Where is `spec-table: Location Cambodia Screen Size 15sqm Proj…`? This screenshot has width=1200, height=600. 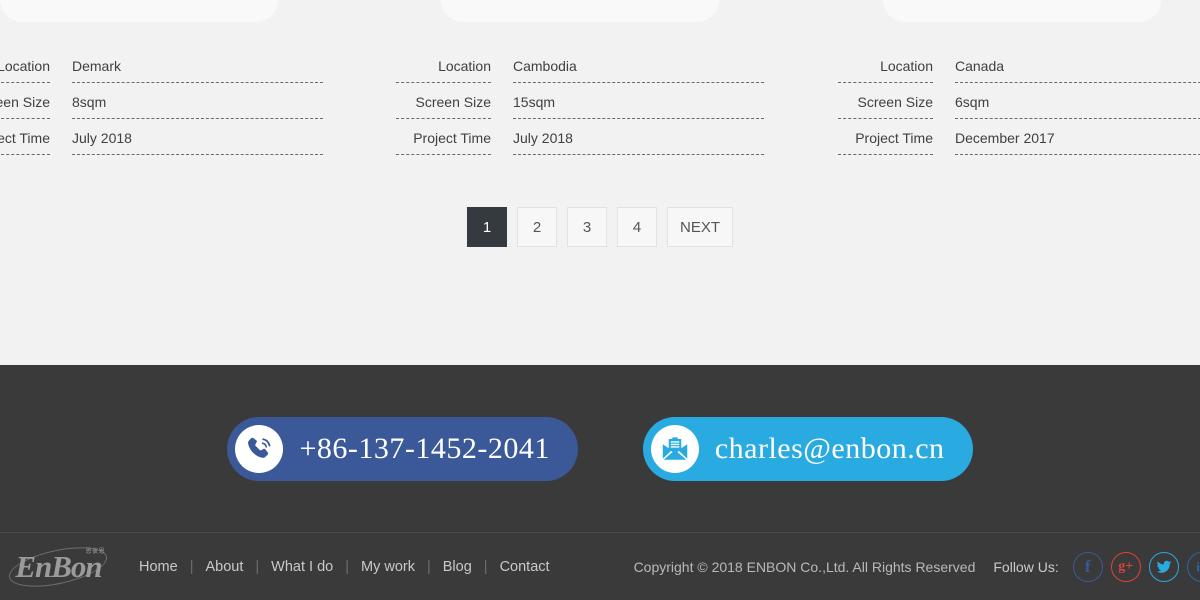 spec-table: Location Cambodia Screen Size 15sqm Proj… is located at coordinates (580, 100).